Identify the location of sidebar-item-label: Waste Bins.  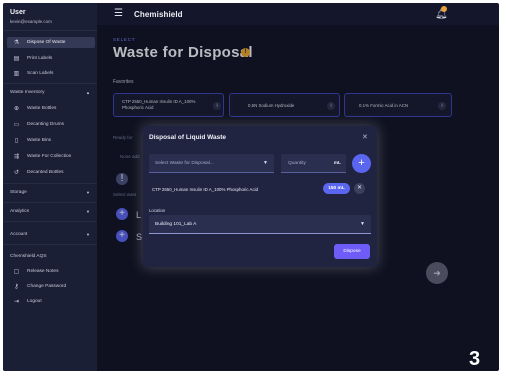
(39, 140).